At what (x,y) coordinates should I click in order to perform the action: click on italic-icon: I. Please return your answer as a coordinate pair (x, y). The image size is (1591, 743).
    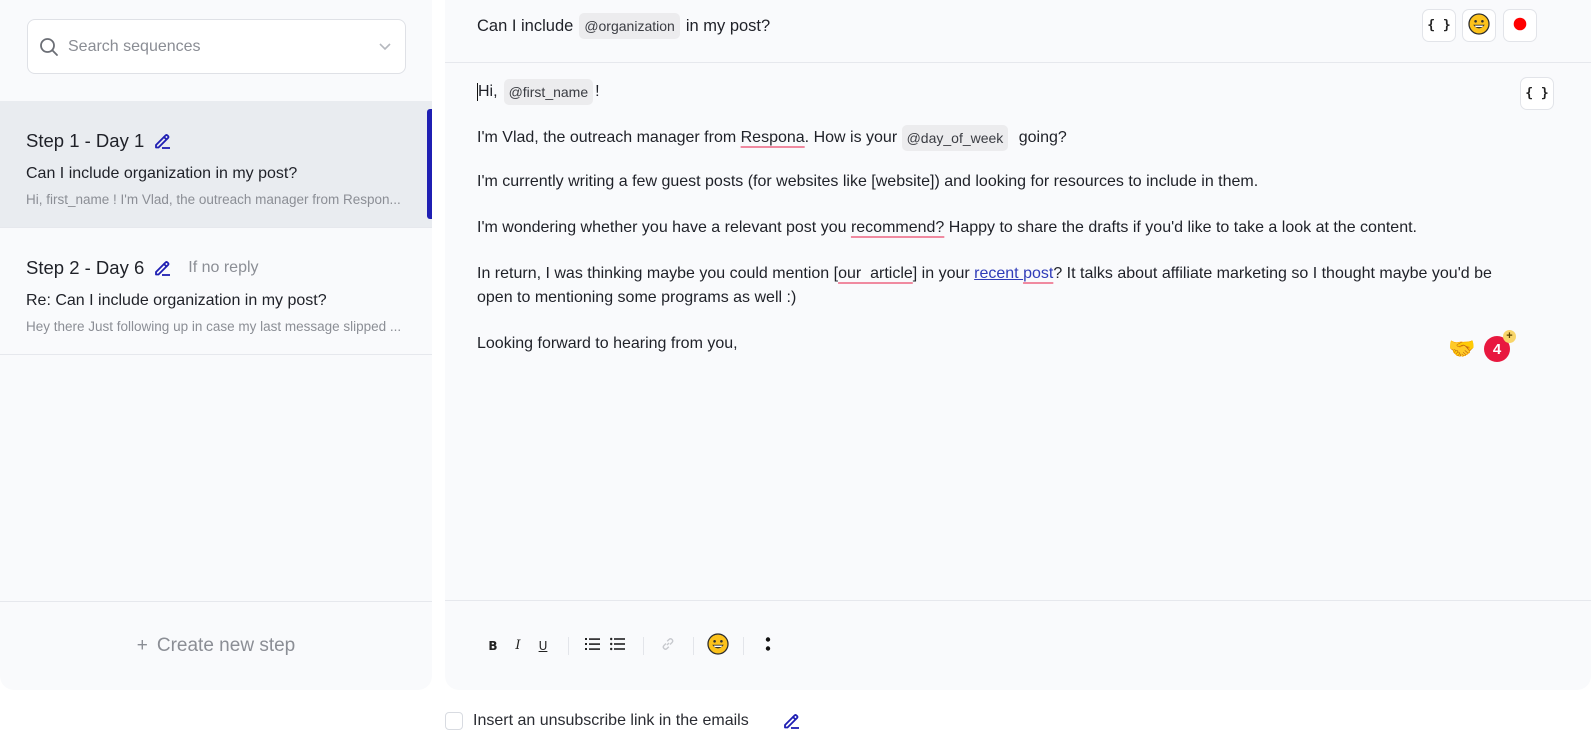
    Looking at the image, I should click on (518, 645).